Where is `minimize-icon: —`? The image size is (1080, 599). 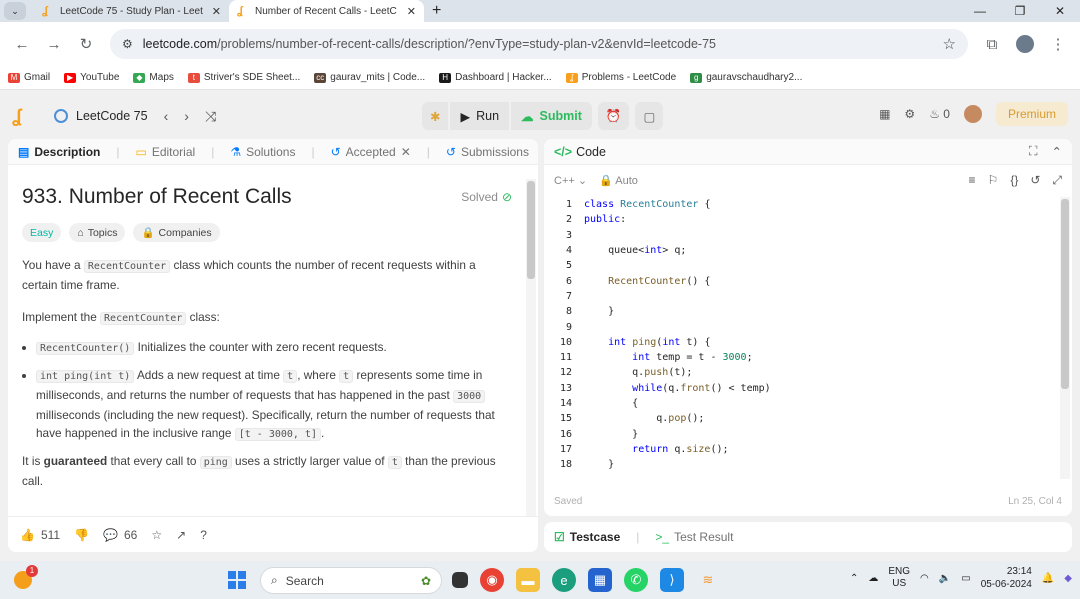
minimize-icon: — is located at coordinates (980, 11).